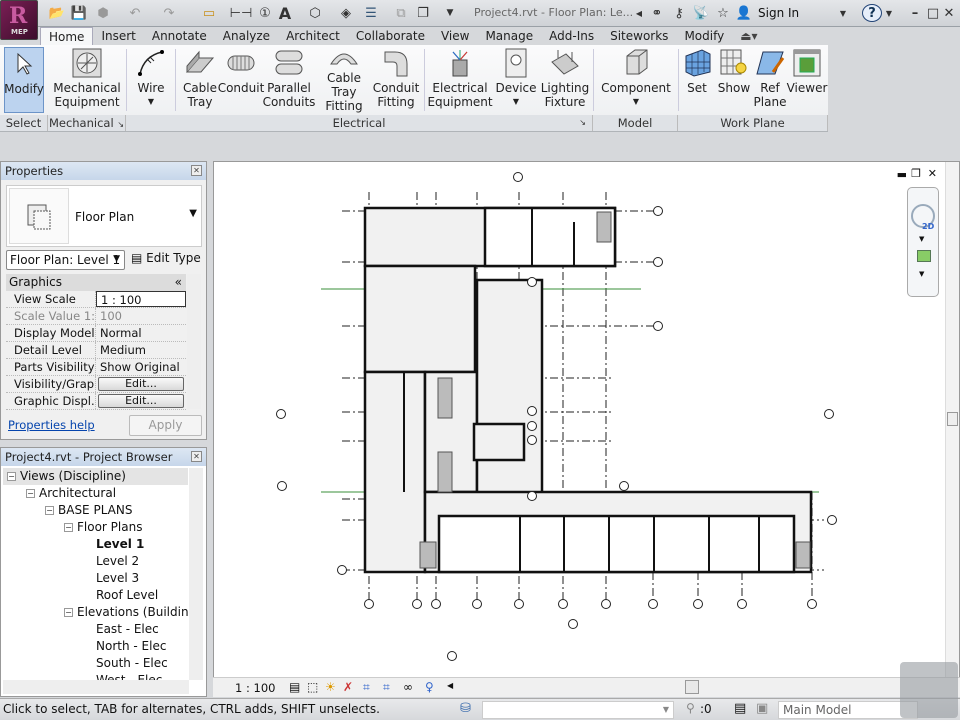  What do you see at coordinates (704, 36) in the screenshot?
I see `tab-modify: Modify` at bounding box center [704, 36].